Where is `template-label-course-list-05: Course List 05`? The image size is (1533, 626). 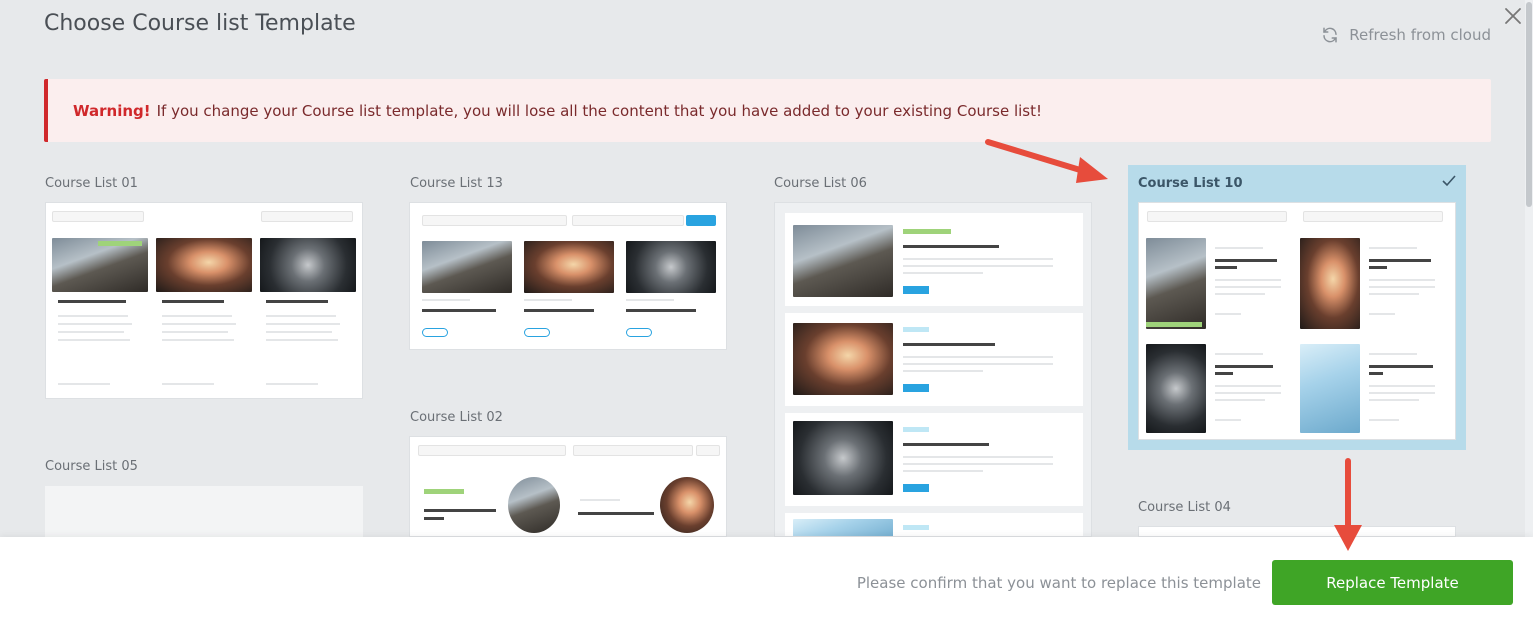 template-label-course-list-05: Course List 05 is located at coordinates (91, 466).